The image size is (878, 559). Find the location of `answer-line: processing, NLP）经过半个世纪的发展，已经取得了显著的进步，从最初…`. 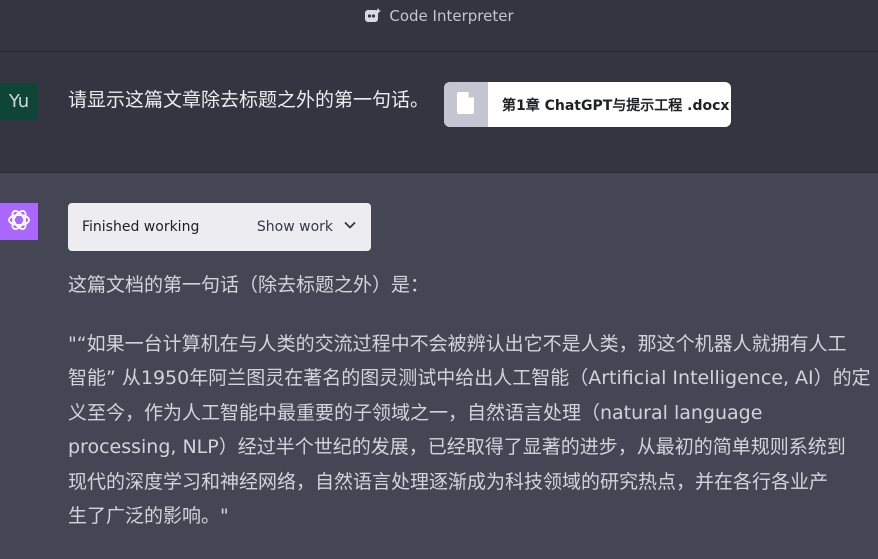

answer-line: processing, NLP）经过半个世纪的发展，已经取得了显著的进步，从最初… is located at coordinates (457, 447).